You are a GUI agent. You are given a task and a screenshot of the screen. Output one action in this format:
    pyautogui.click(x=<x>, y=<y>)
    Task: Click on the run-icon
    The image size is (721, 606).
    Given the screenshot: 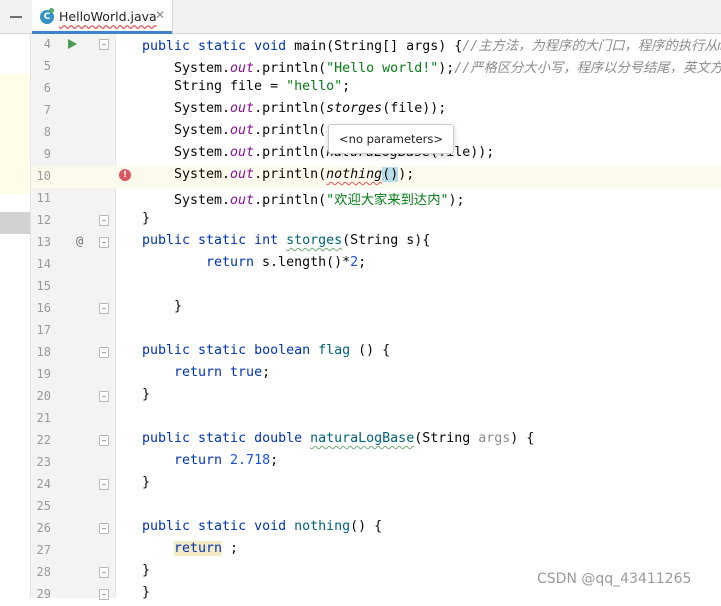 What is the action you would take?
    pyautogui.click(x=72, y=44)
    